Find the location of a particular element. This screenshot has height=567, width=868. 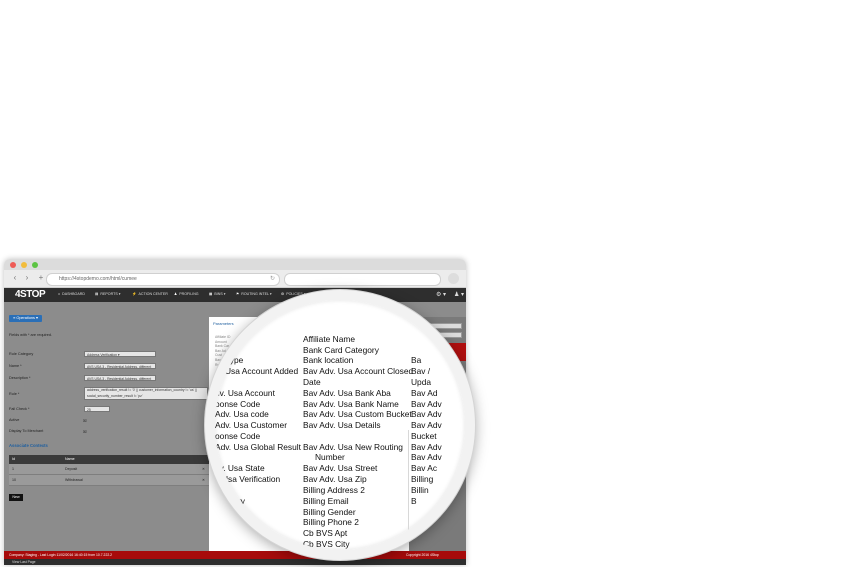

magnified-item: Adv. Usa Global Result is located at coordinates (258, 447).